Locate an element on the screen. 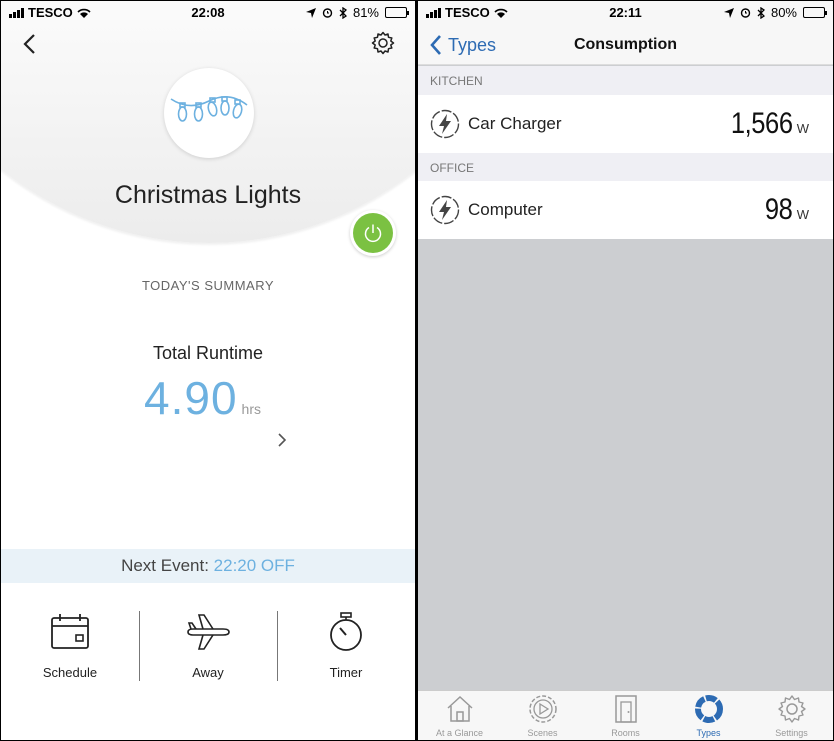 Image resolution: width=834 pixels, height=741 pixels. runtime-readout: 4.90 hrs is located at coordinates (202, 398).